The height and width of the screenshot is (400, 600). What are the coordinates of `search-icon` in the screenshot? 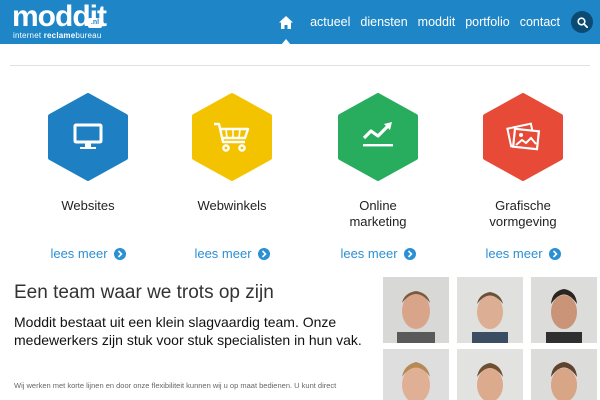 It's located at (582, 22).